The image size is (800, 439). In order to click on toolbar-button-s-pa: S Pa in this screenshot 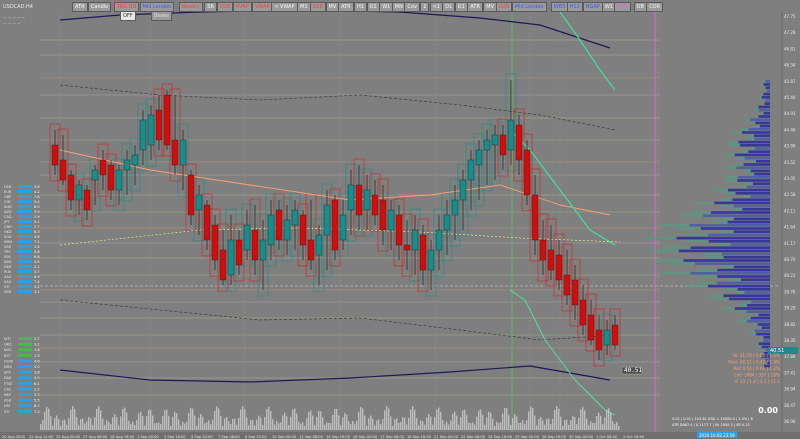, I will do `click(623, 7)`.